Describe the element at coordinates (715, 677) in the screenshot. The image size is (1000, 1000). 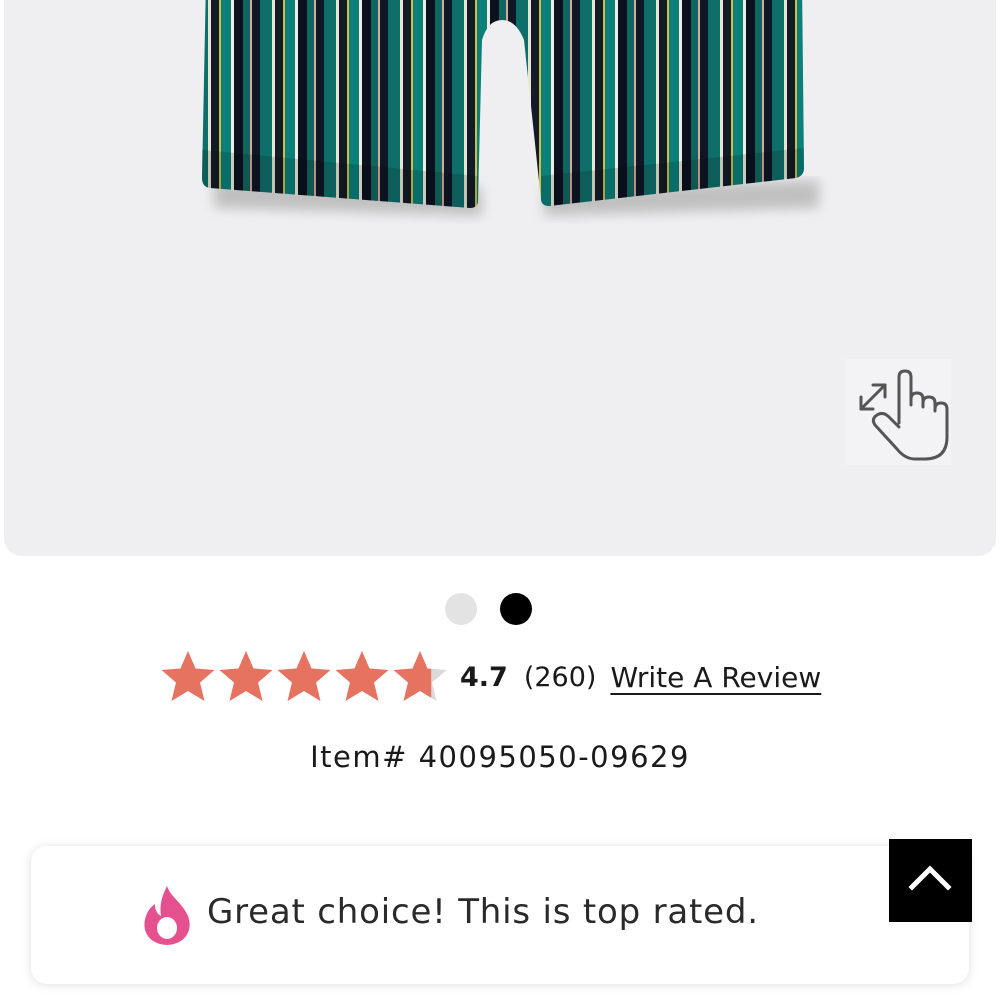
I see `write-review-link: Write A Review` at that location.